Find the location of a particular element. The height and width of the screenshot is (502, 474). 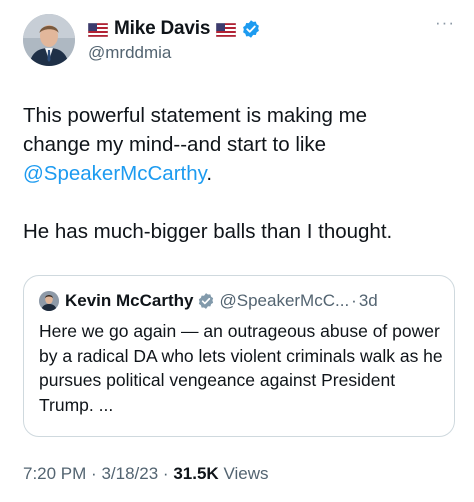

quoted-avatar-image is located at coordinates (49, 301).